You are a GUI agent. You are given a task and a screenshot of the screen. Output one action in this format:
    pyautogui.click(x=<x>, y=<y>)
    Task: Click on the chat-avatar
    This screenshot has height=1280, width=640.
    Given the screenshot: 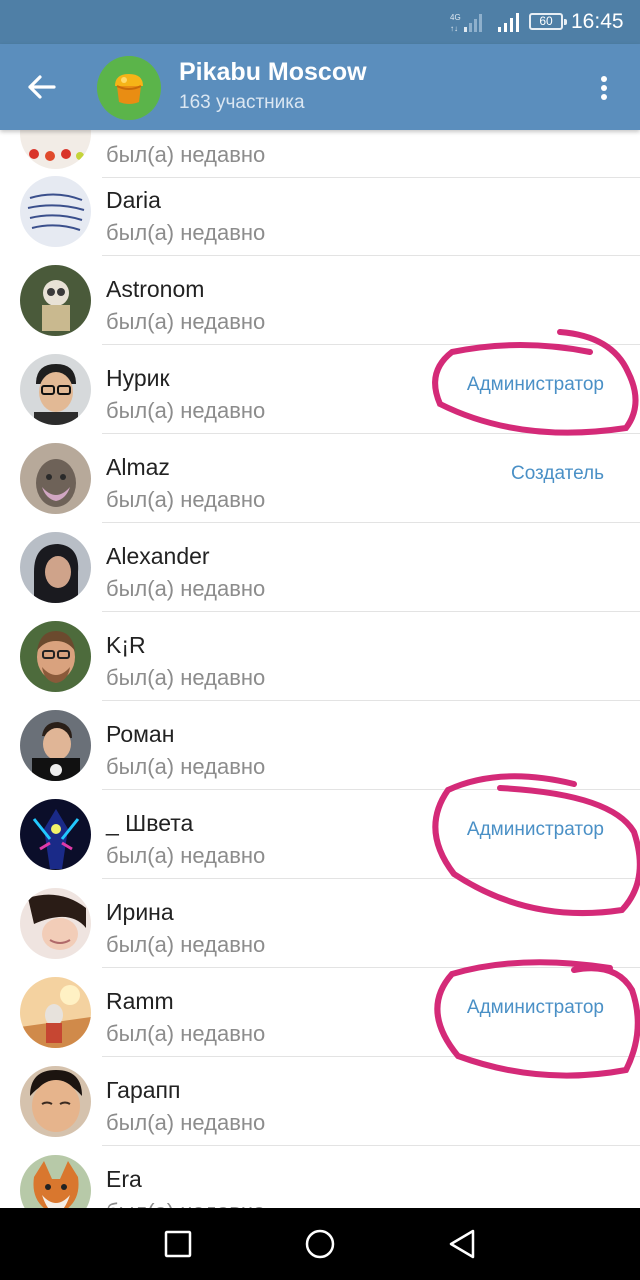 What is the action you would take?
    pyautogui.click(x=129, y=88)
    